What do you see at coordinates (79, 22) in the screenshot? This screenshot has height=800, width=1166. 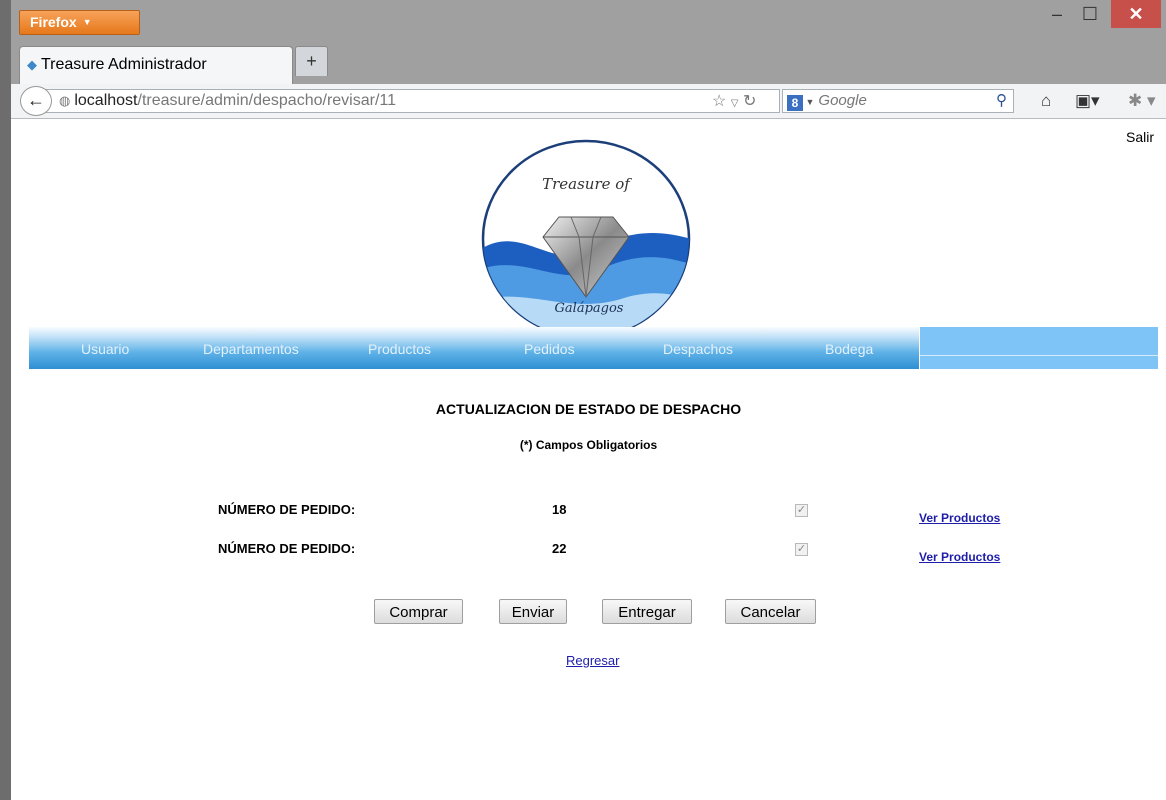 I see `firefox-menu-button: Firefox ▼` at bounding box center [79, 22].